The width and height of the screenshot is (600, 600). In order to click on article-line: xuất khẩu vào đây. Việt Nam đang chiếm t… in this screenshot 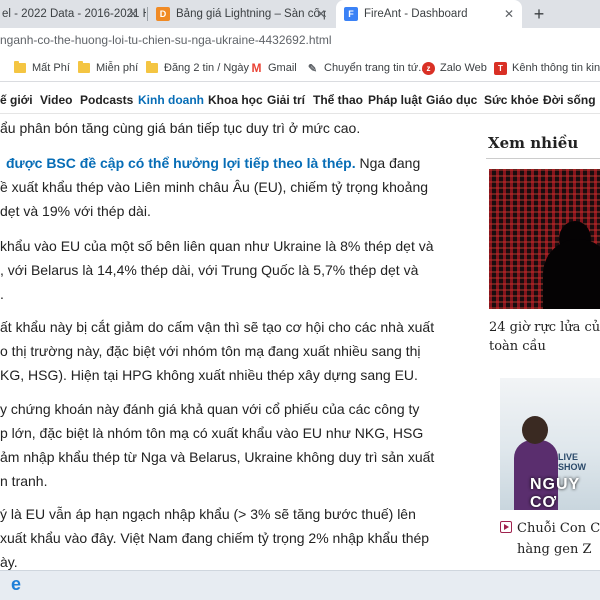, I will do `click(215, 538)`.